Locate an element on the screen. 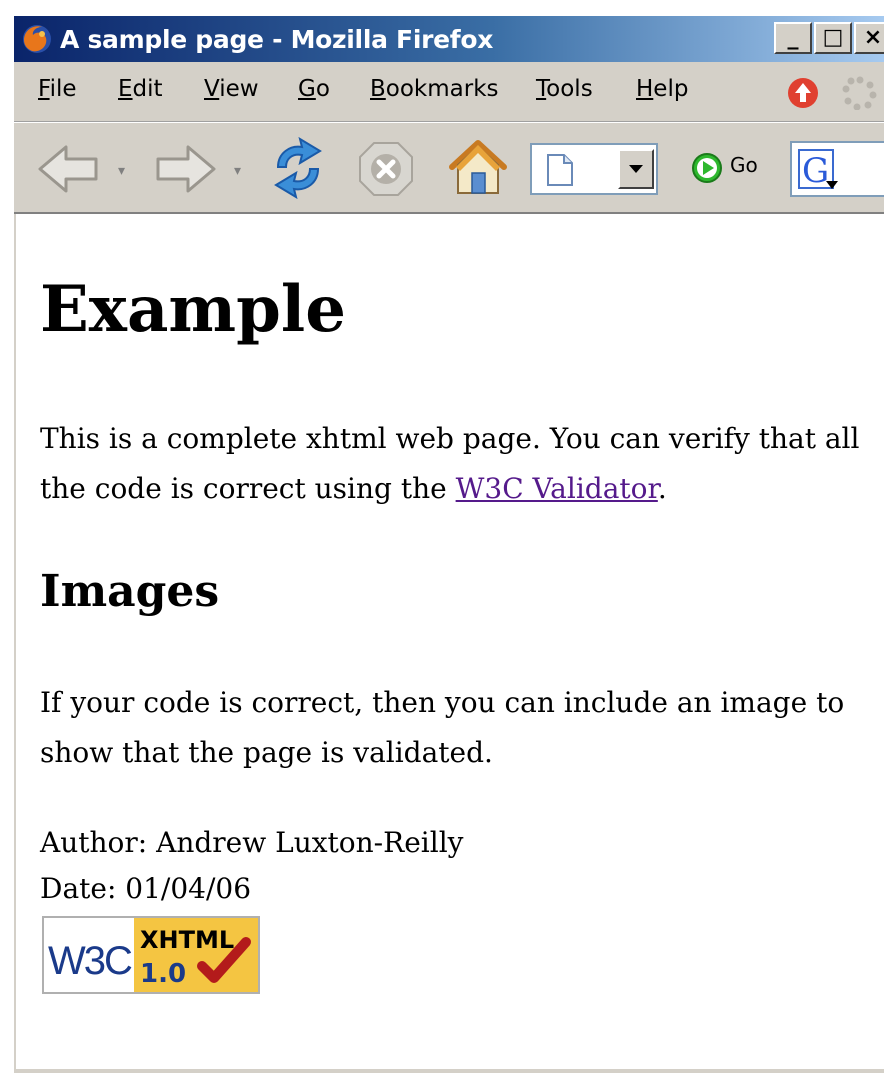 Image resolution: width=884 pixels, height=1073 pixels. forward-dropdown-icon: ▾ is located at coordinates (237, 171).